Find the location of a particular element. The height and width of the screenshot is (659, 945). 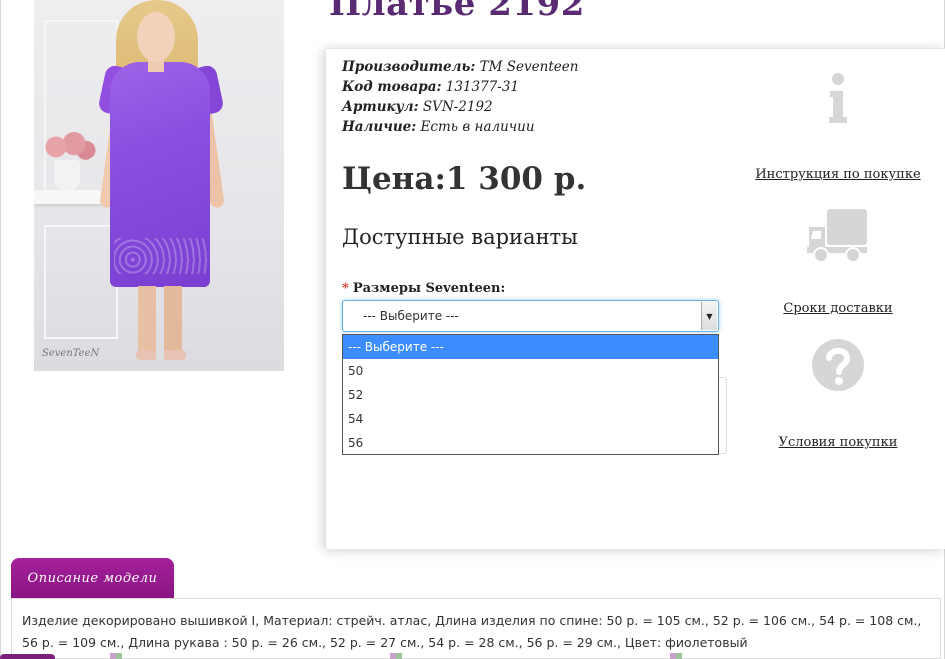

meta-article-value: SVN-2192 is located at coordinates (457, 107).